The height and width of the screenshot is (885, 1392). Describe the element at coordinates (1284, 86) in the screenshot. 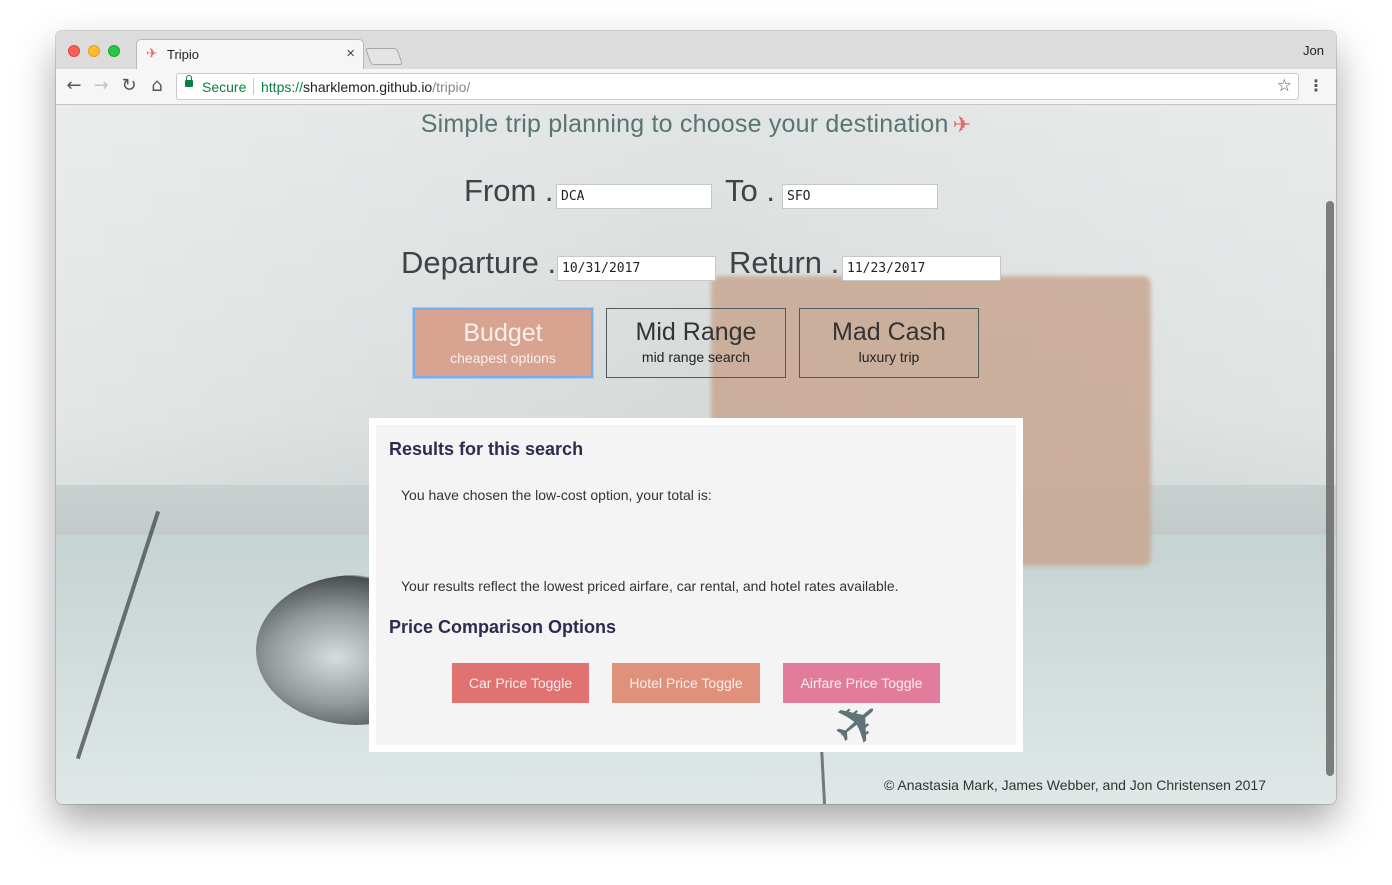

I see `bookmark-star-icon: ☆` at that location.